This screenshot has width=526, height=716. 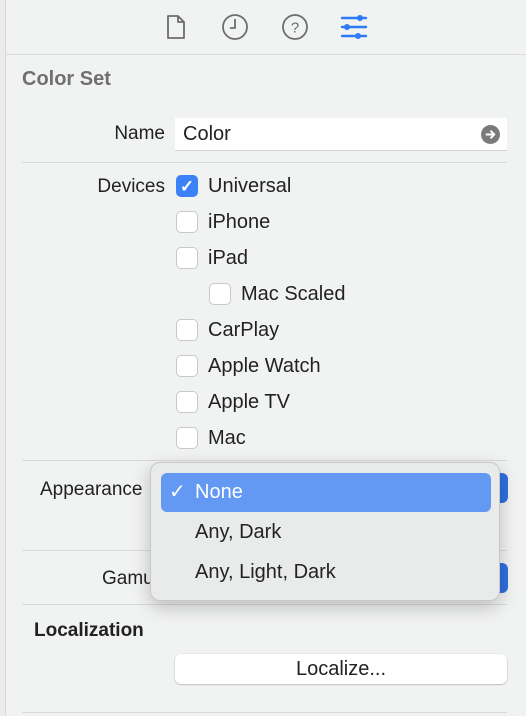 I want to click on checkmark-icon: ✓, so click(x=177, y=492).